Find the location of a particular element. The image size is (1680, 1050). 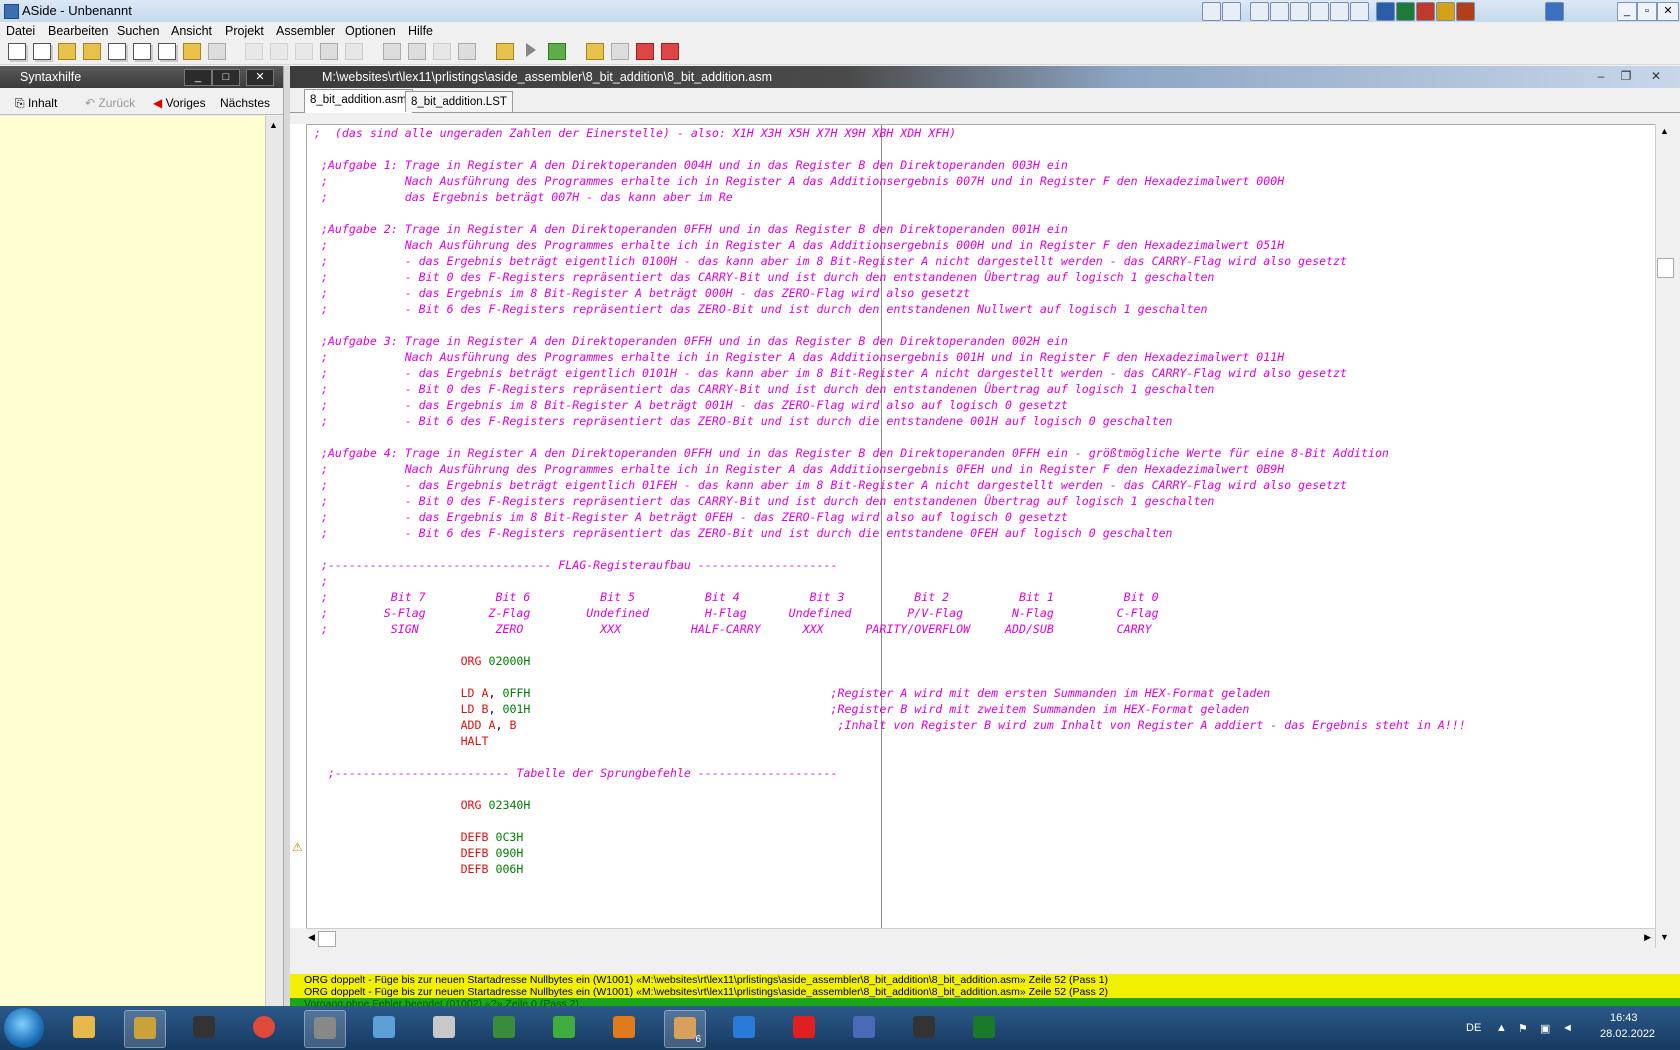

code-line: DEFB 006H is located at coordinates (415, 869).